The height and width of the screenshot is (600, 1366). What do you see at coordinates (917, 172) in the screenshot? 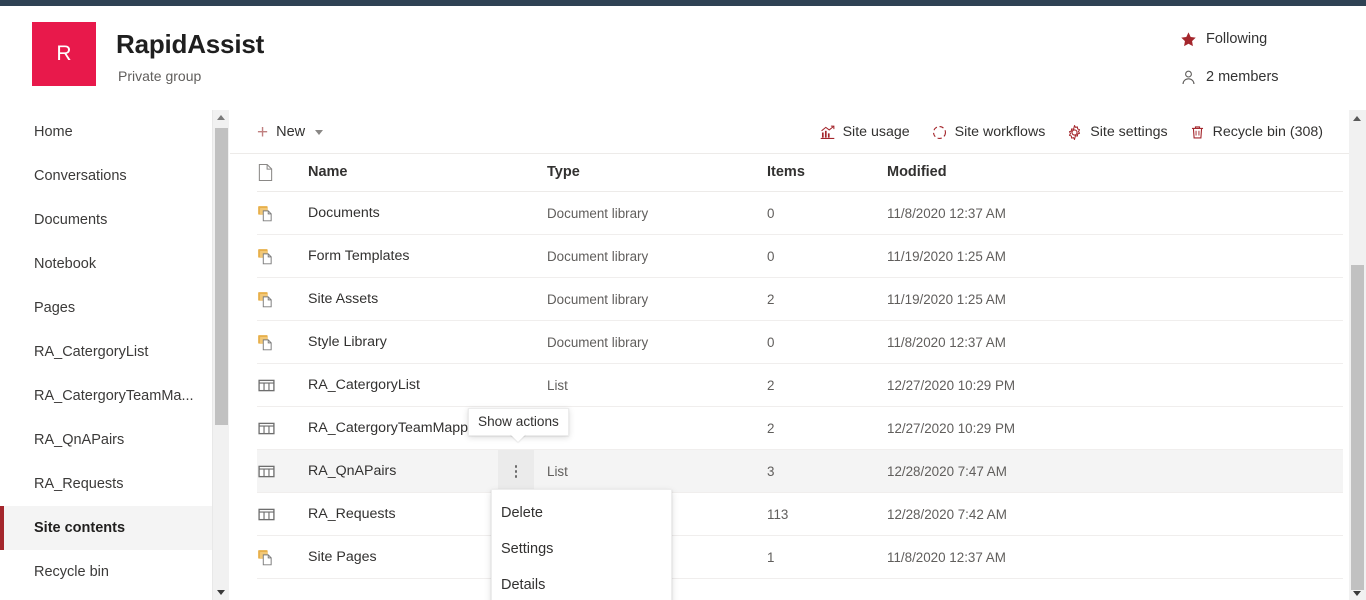
I see `column-header-modified: Modified` at bounding box center [917, 172].